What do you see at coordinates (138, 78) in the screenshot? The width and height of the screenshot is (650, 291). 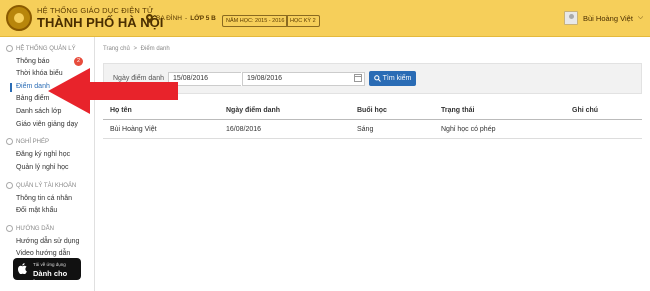 I see `date-filter-label: Ngày điểm danh` at bounding box center [138, 78].